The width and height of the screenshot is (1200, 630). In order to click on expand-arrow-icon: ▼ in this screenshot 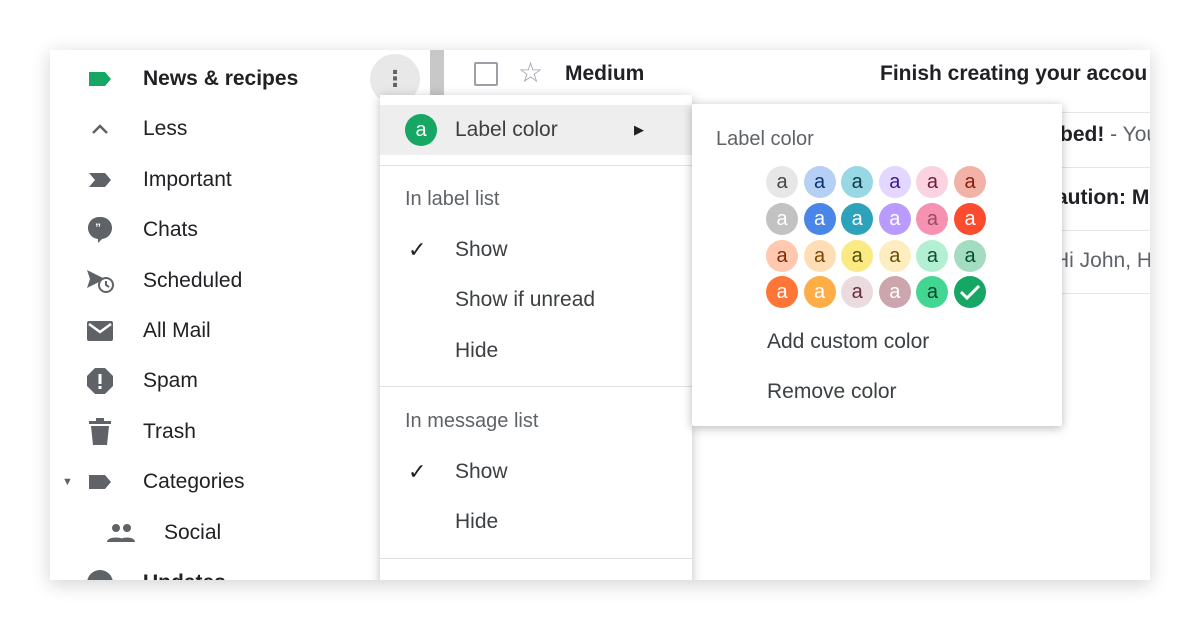, I will do `click(67, 482)`.